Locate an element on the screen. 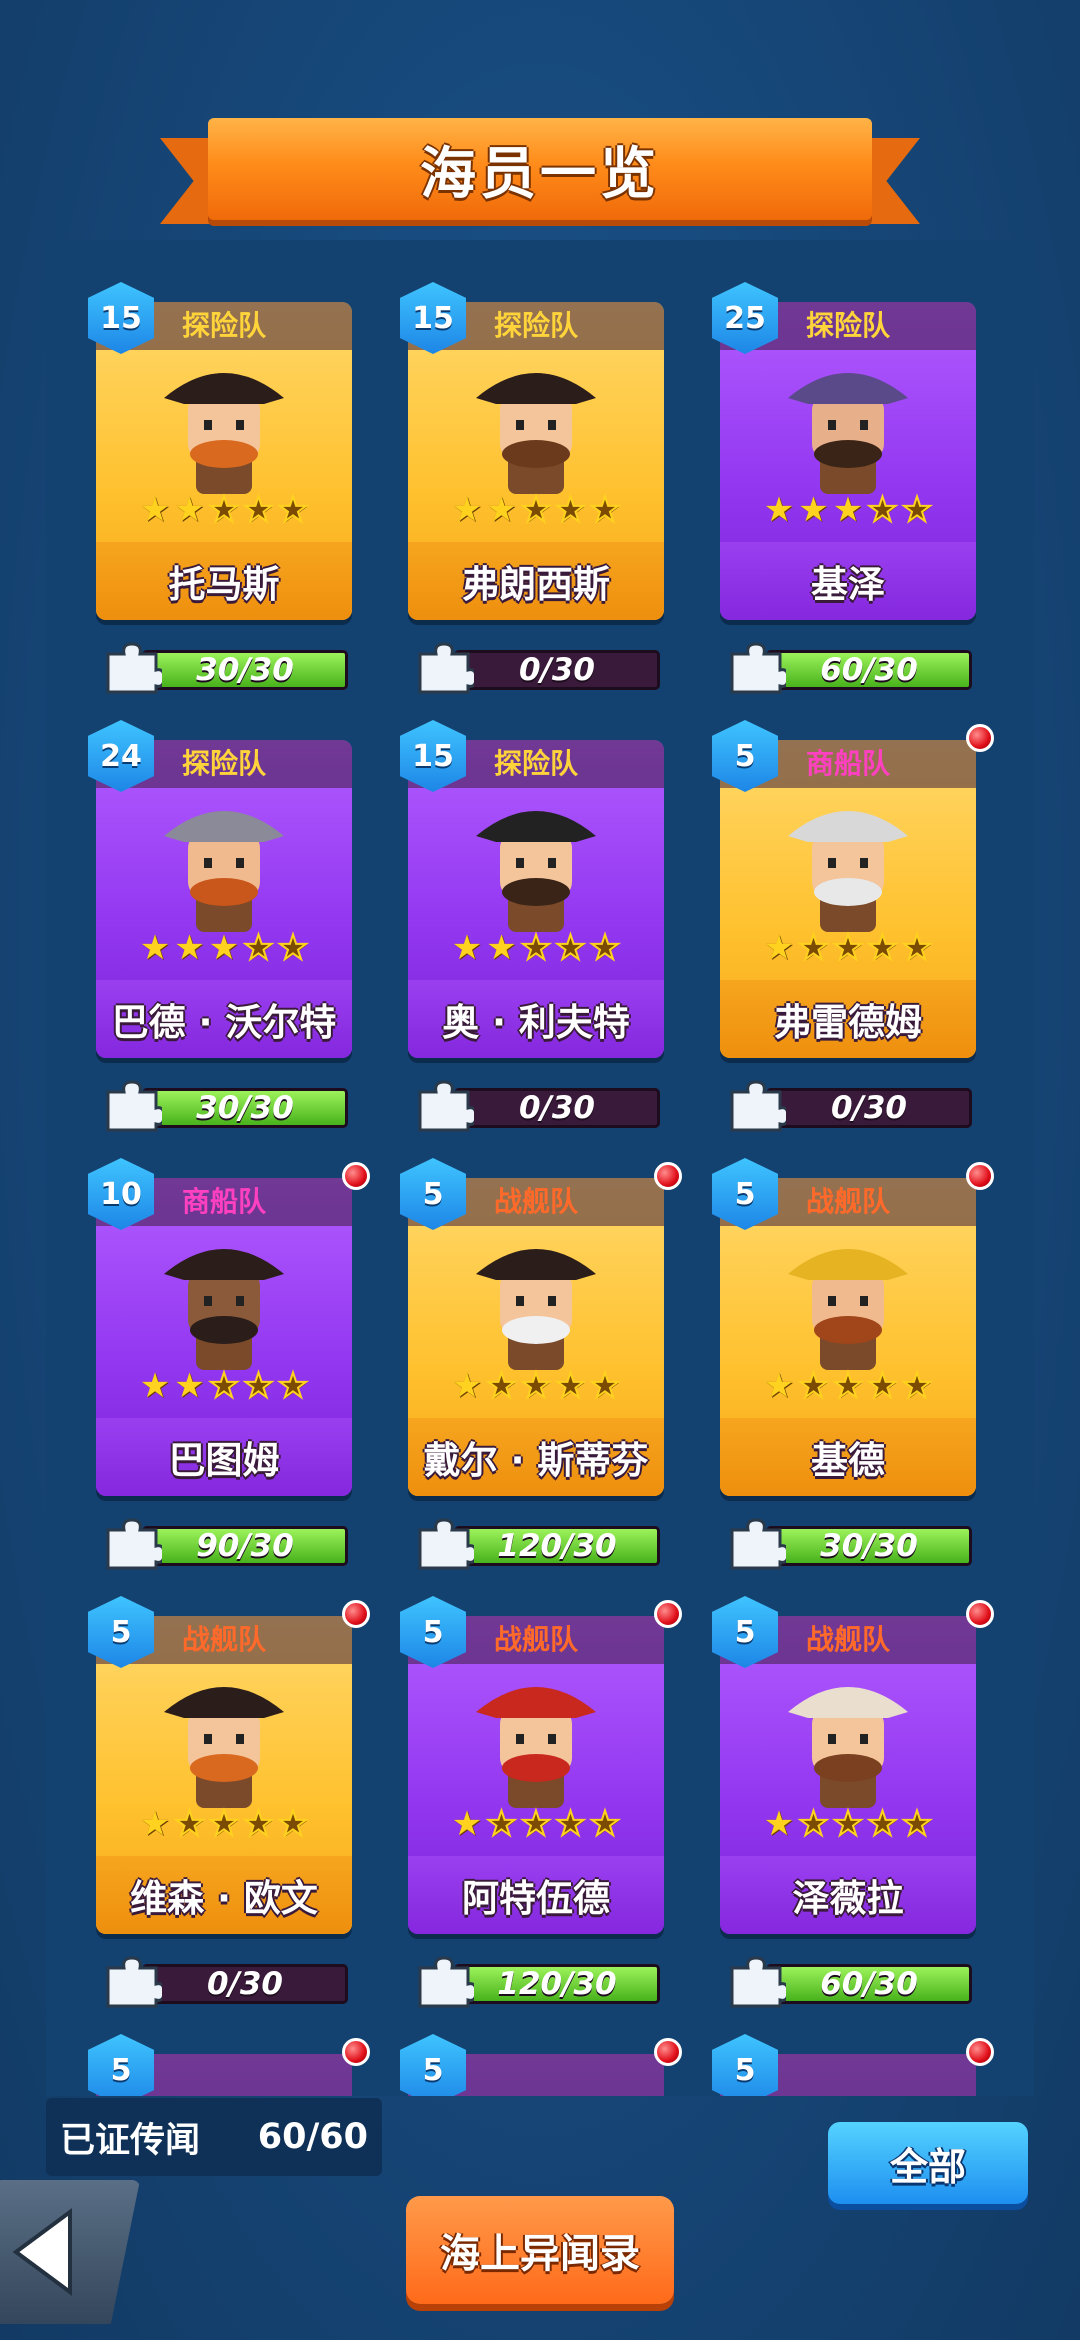  sea-legends-label: 海上异闻录 is located at coordinates (540, 2254).